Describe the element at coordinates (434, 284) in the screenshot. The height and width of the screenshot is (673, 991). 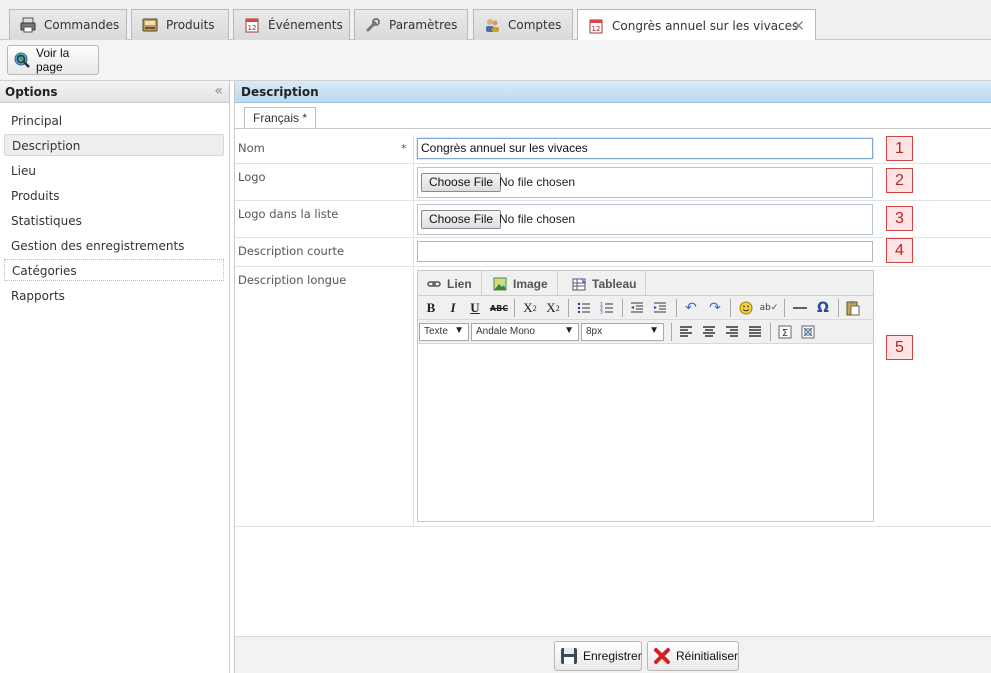
I see `link-icon` at that location.